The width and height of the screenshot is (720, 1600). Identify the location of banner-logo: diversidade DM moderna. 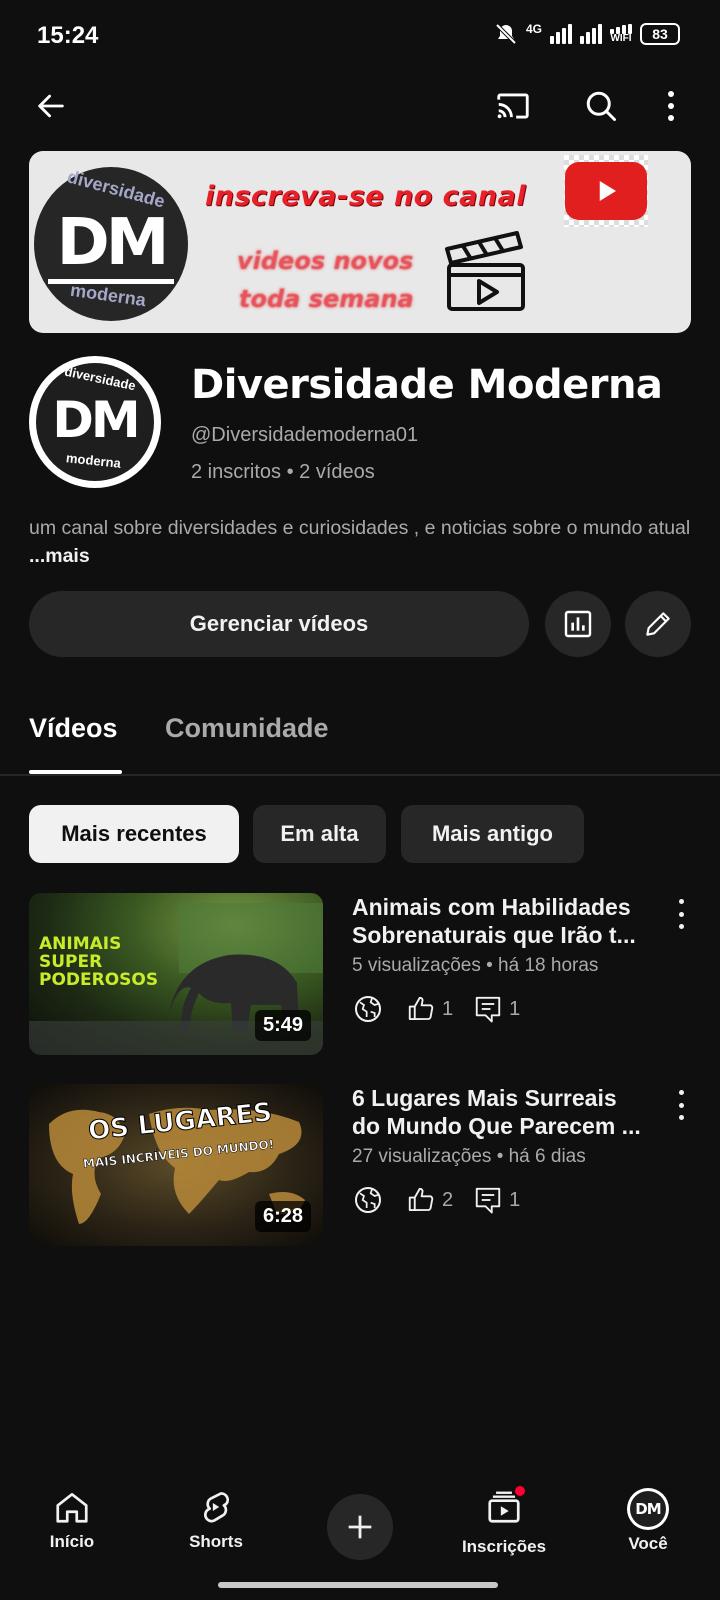
(111, 243).